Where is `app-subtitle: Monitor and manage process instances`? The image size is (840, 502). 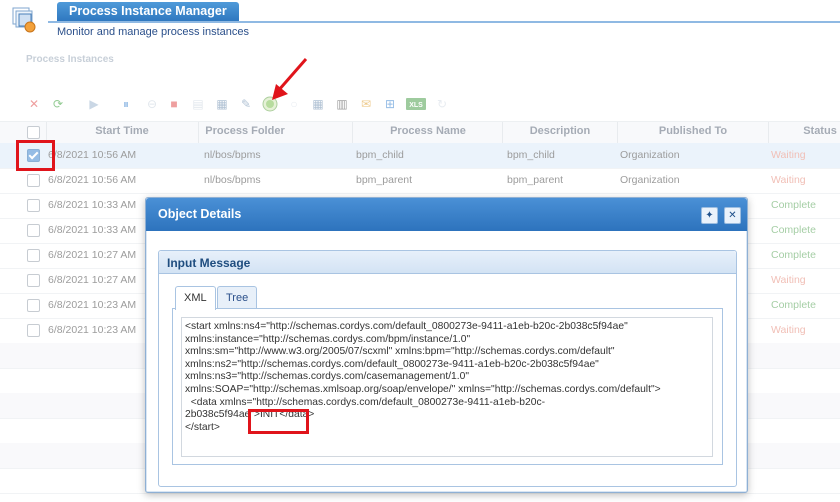
app-subtitle: Monitor and manage process instances is located at coordinates (153, 32).